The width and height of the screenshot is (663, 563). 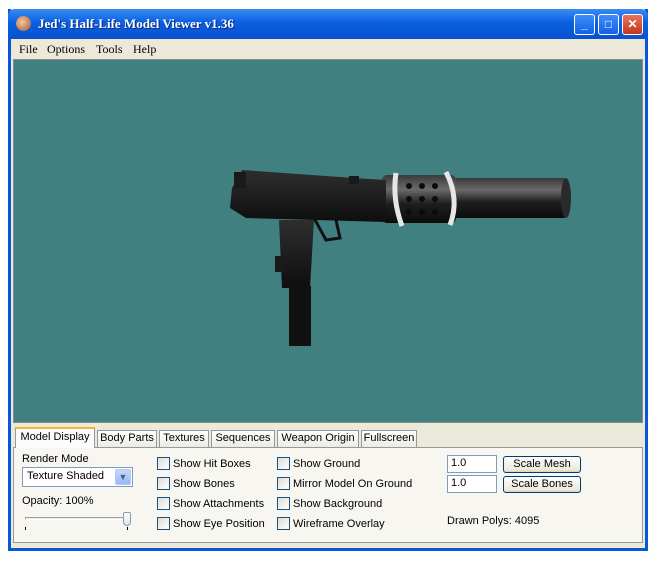 I want to click on tab-body-parts: Body Parts, so click(x=127, y=438).